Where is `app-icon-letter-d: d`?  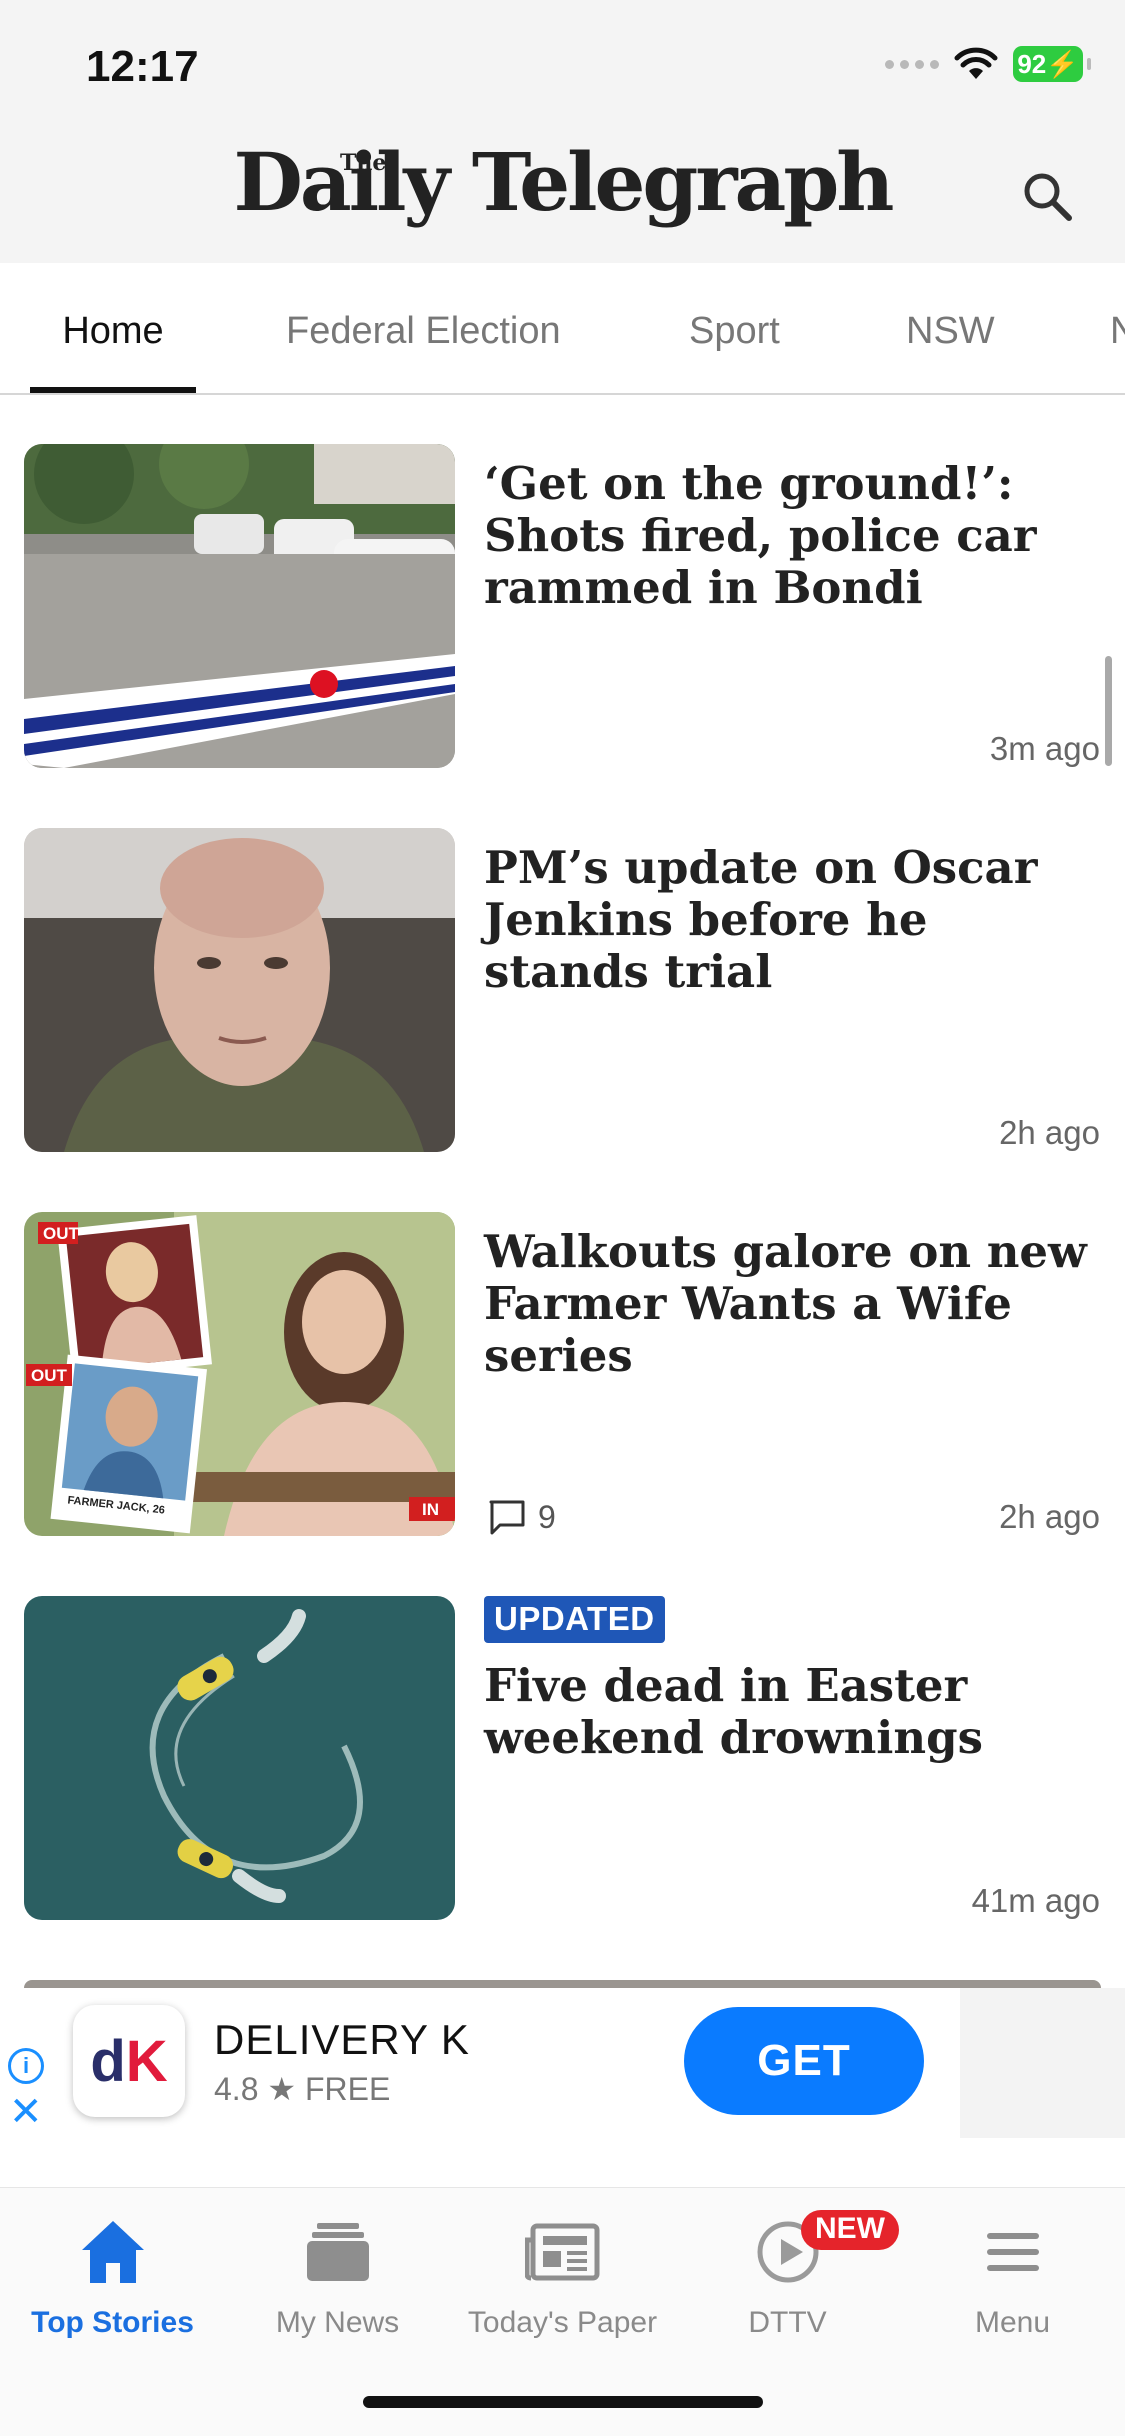
app-icon-letter-d: d is located at coordinates (108, 2061).